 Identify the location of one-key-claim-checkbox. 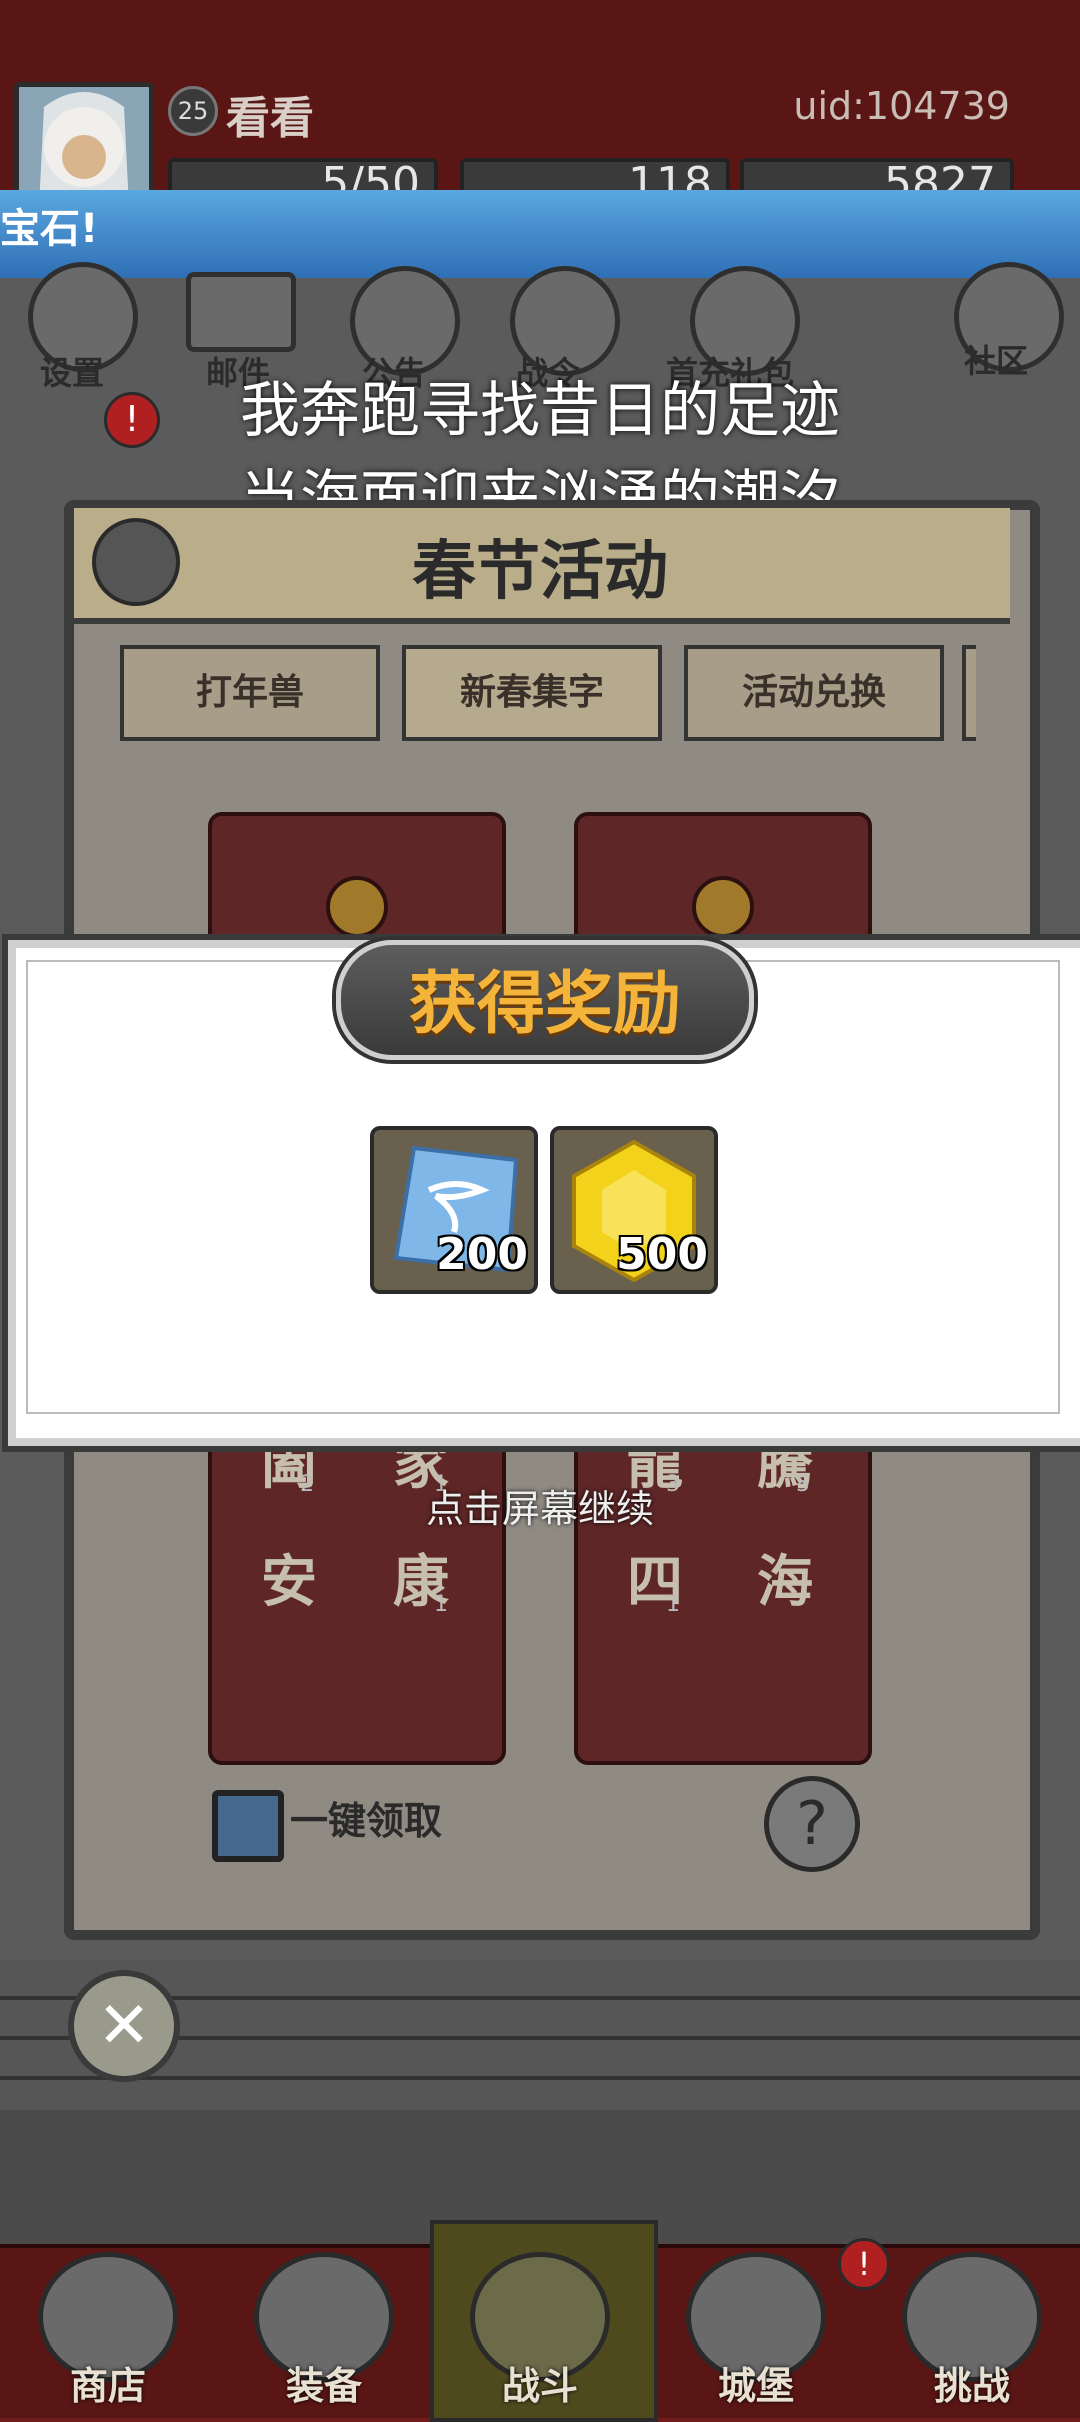
(248, 1826).